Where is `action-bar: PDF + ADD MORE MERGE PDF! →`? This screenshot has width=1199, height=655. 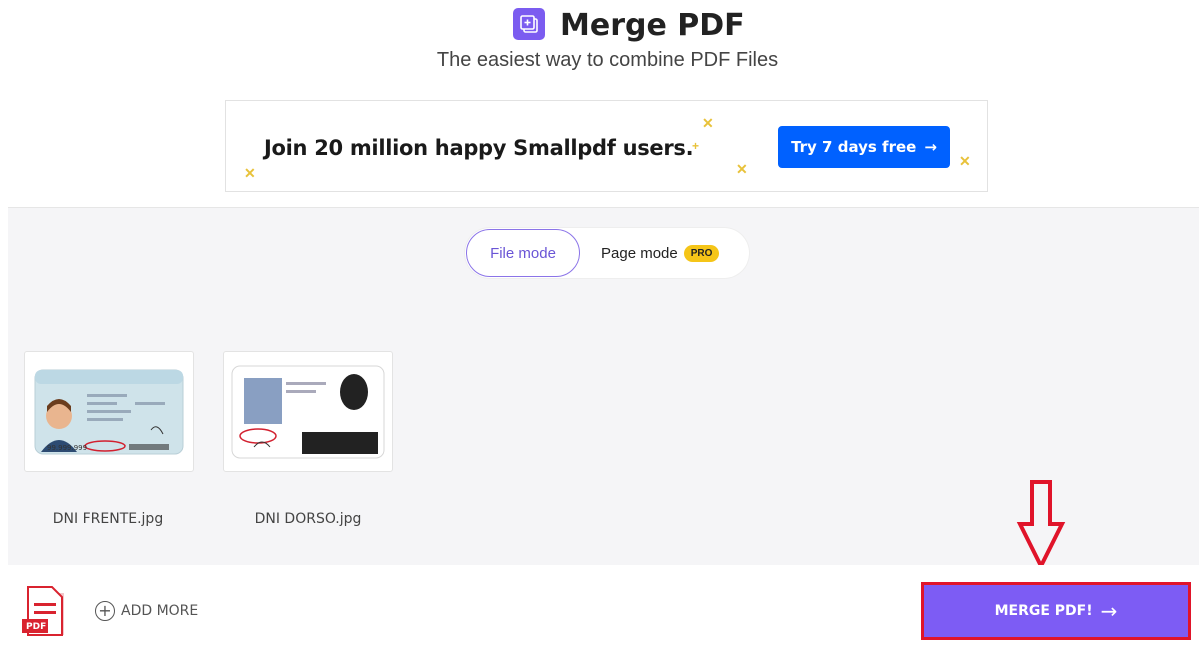 action-bar: PDF + ADD MORE MERGE PDF! → is located at coordinates (599, 610).